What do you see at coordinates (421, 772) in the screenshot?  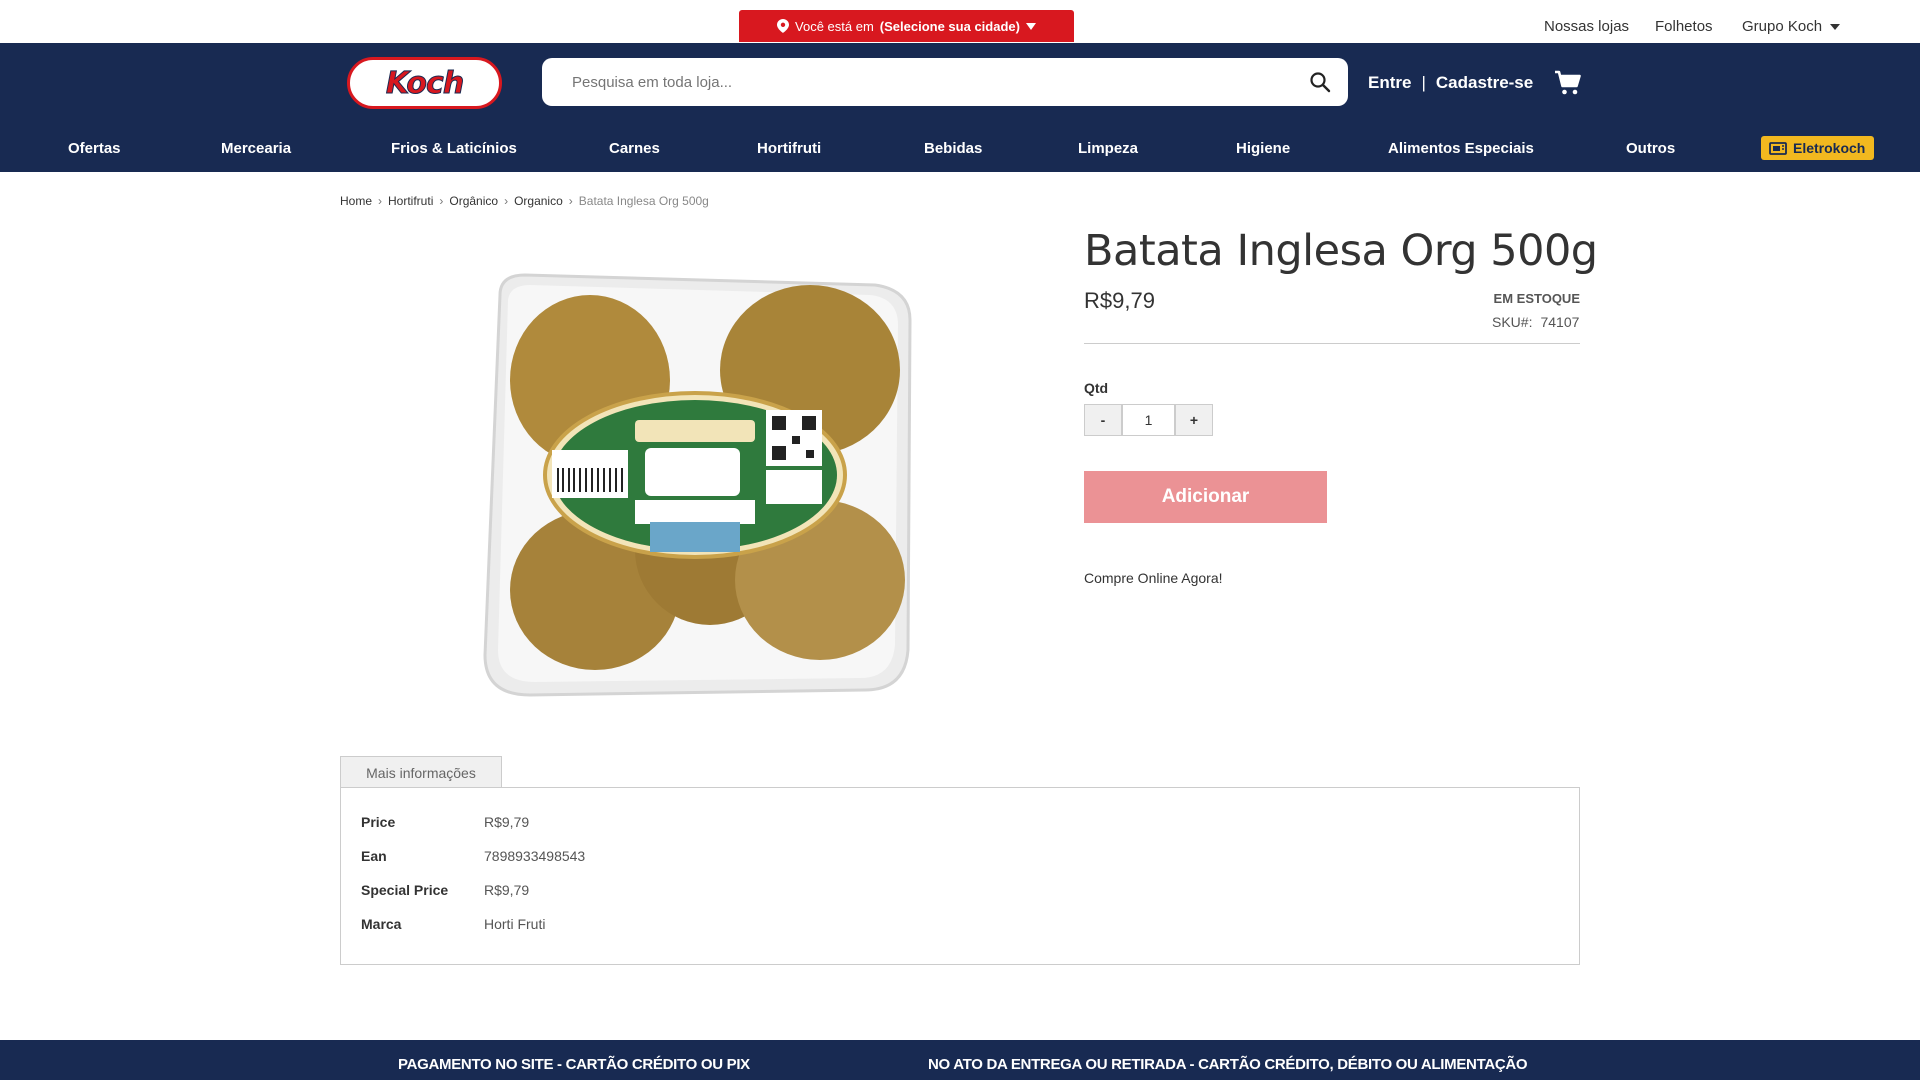 I see `tab-more-info: Mais informações` at bounding box center [421, 772].